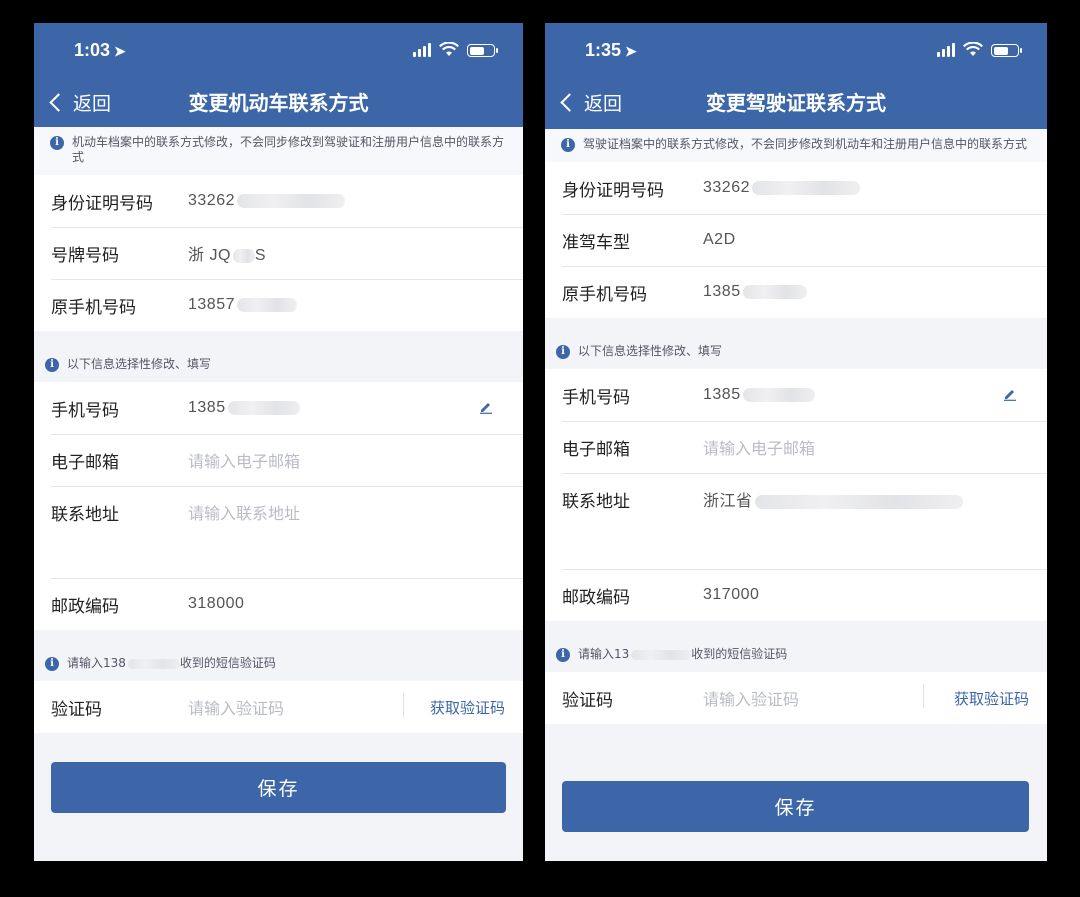  I want to click on postcode-label: 邮政编码, so click(596, 597).